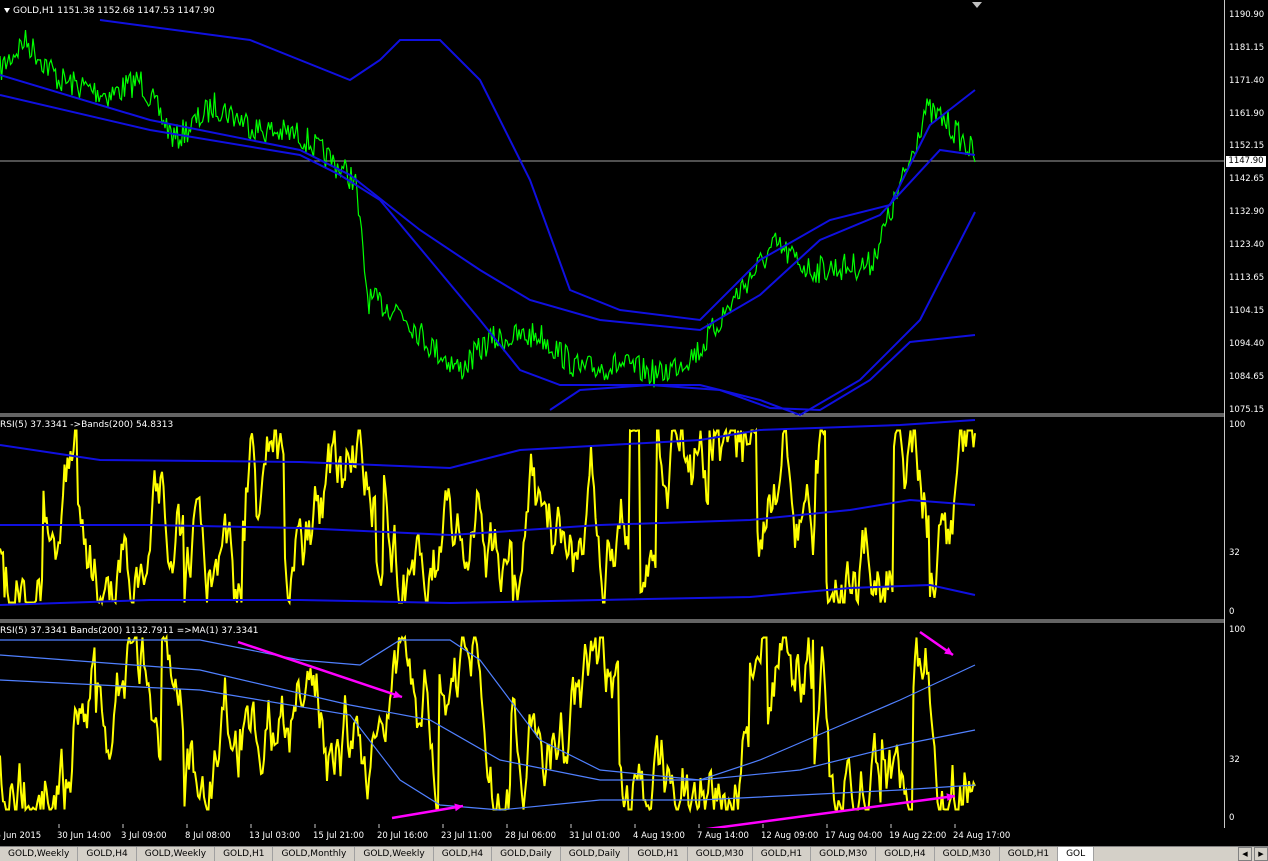  I want to click on price-tick-label: 1123.40, so click(1247, 245).